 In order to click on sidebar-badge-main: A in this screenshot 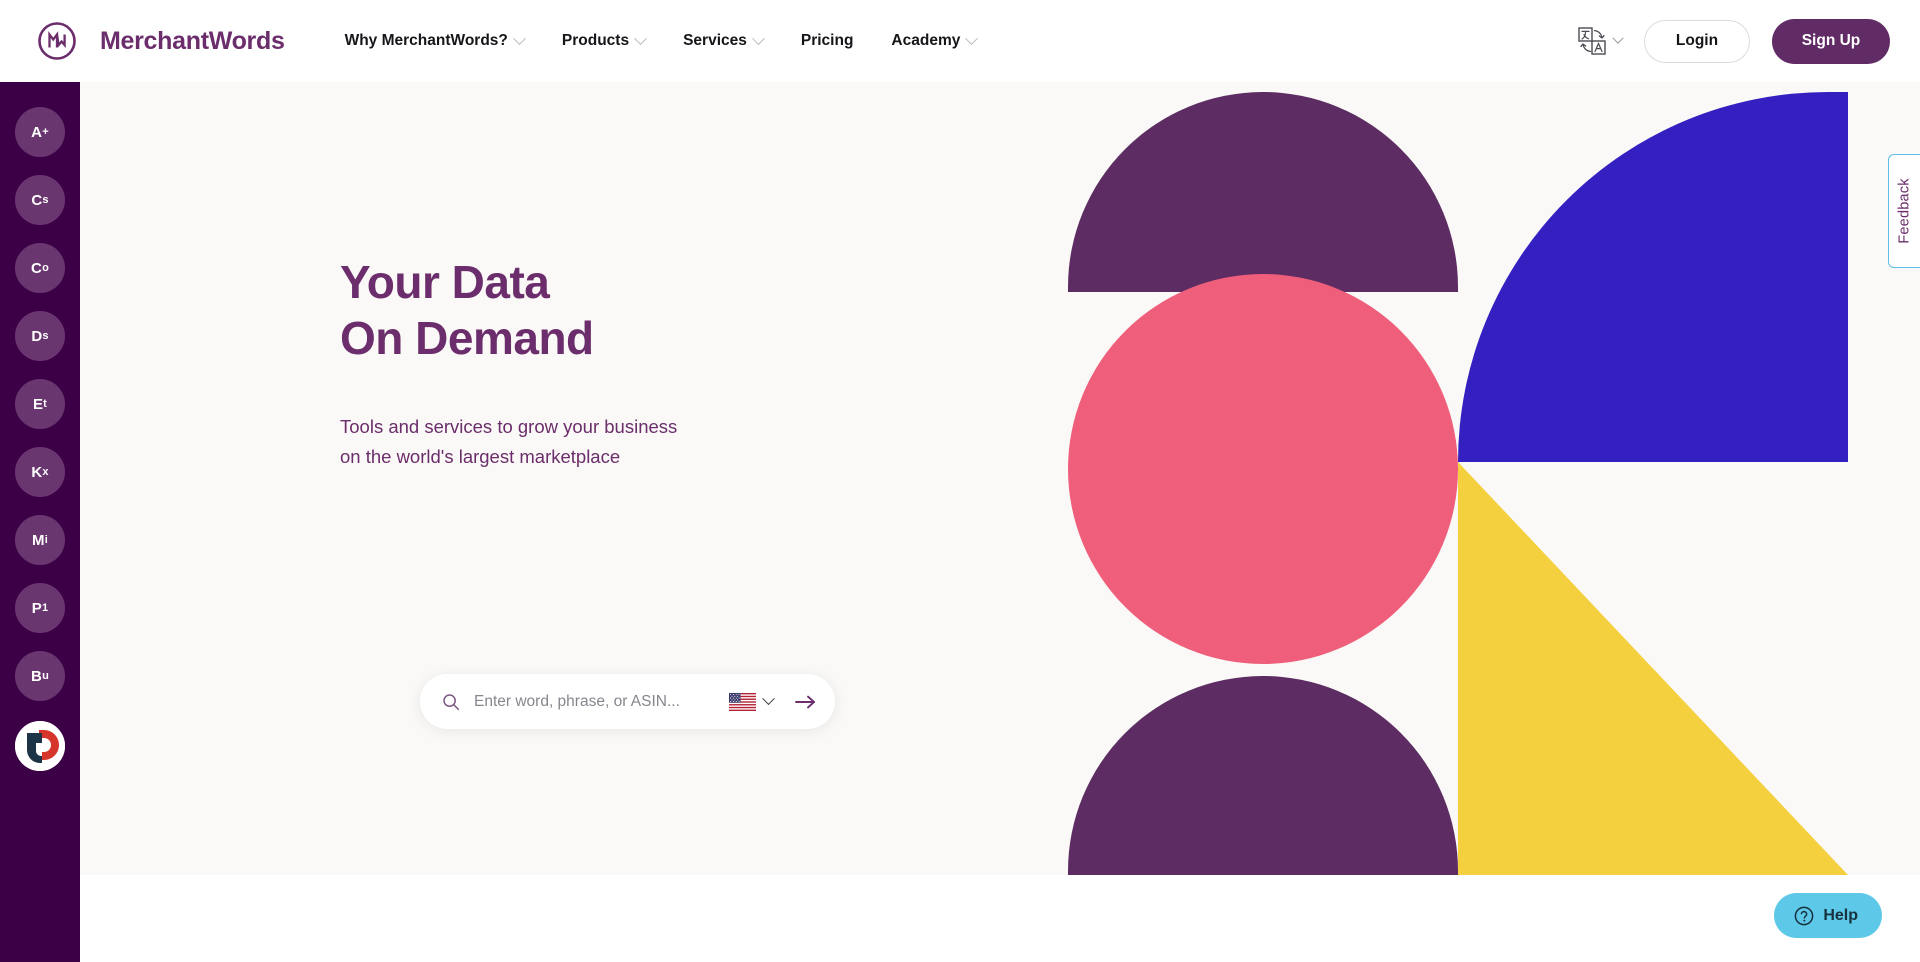, I will do `click(37, 132)`.